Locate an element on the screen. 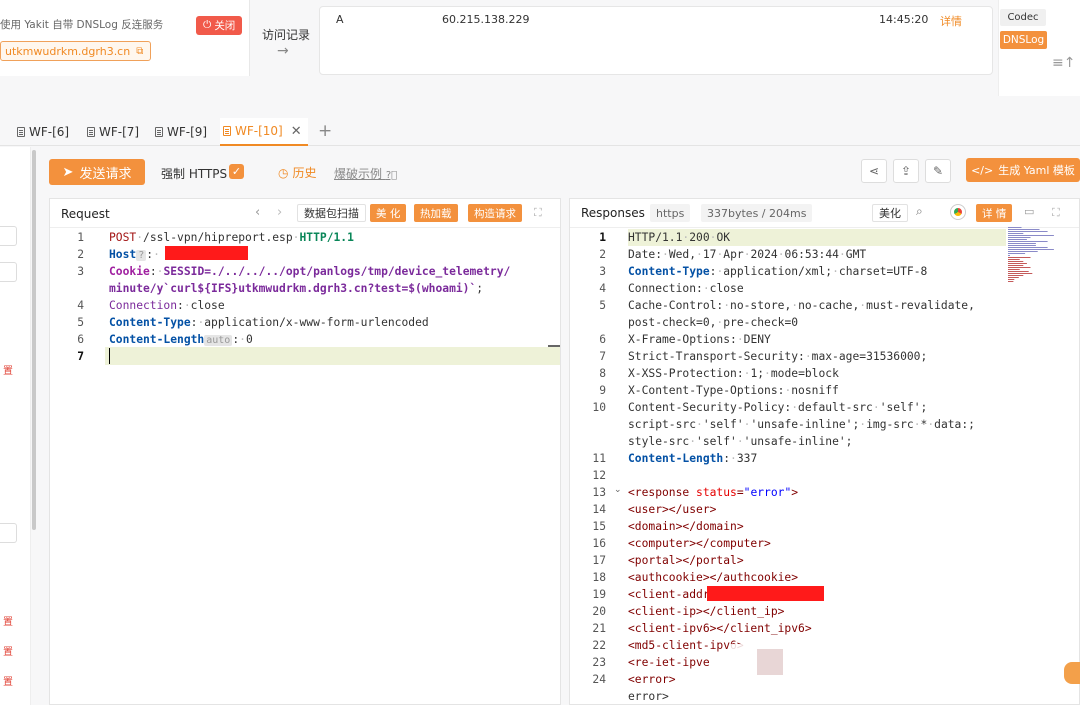  chevron-left-icon: ‹ is located at coordinates (257, 212).